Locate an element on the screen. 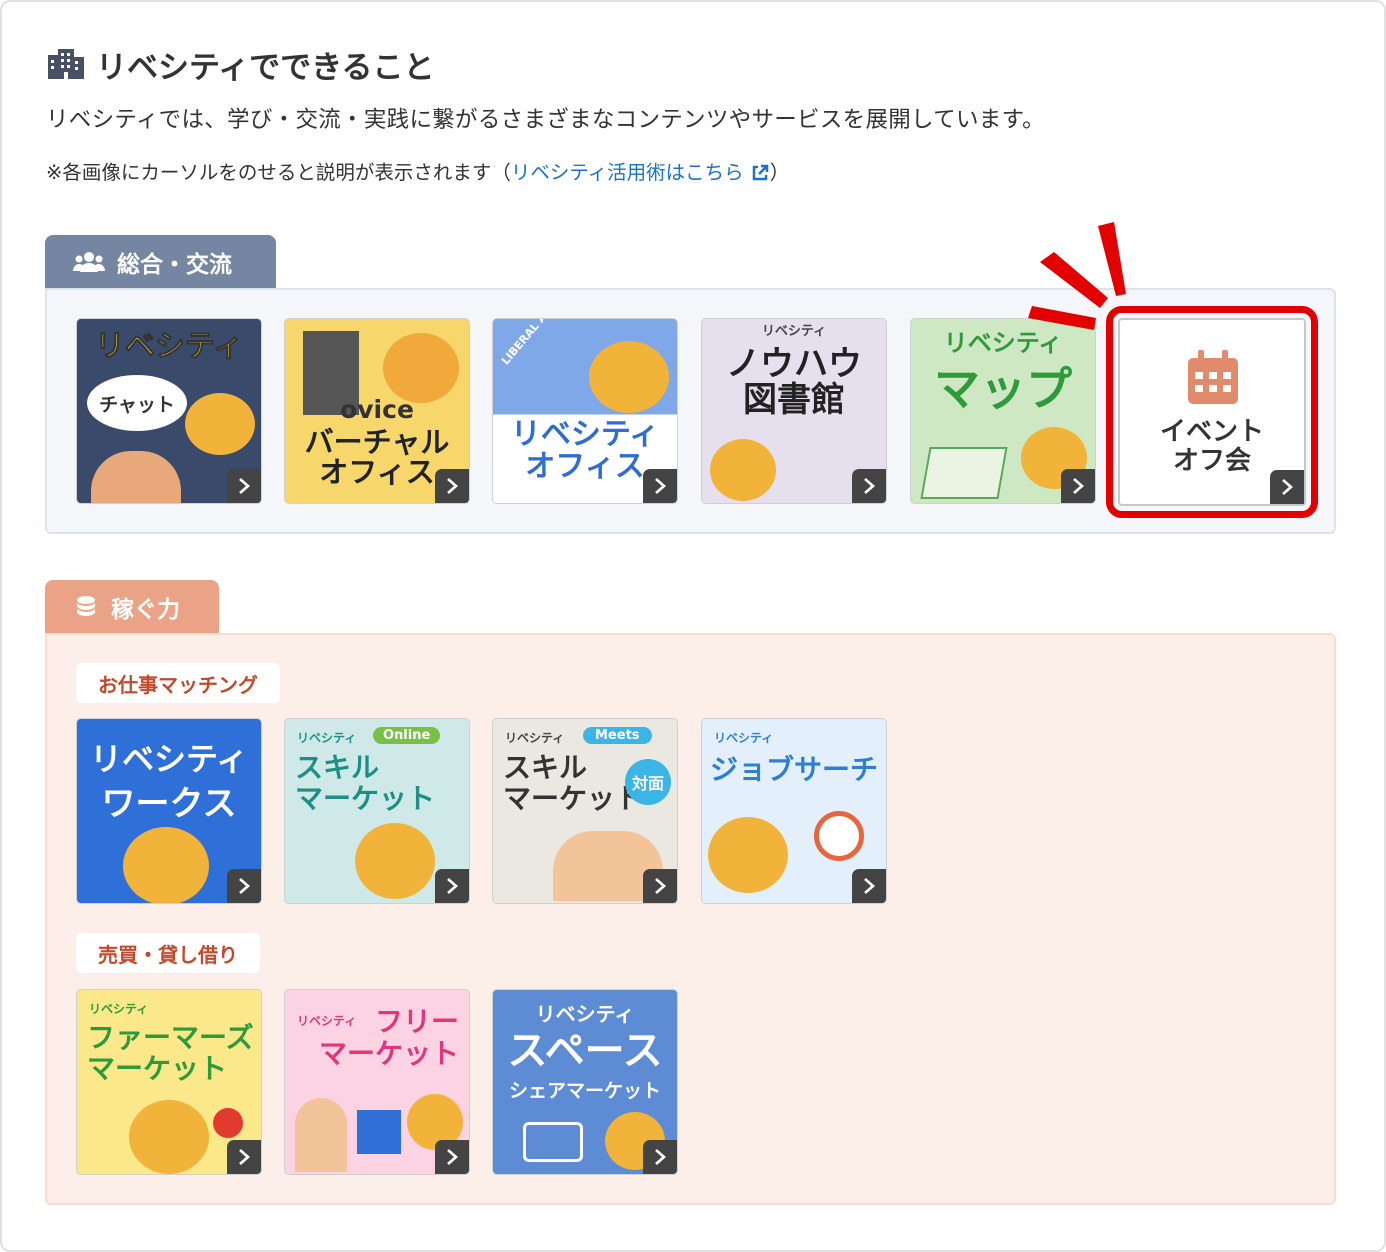 The image size is (1386, 1252). house-phone-illustration is located at coordinates (553, 1142).